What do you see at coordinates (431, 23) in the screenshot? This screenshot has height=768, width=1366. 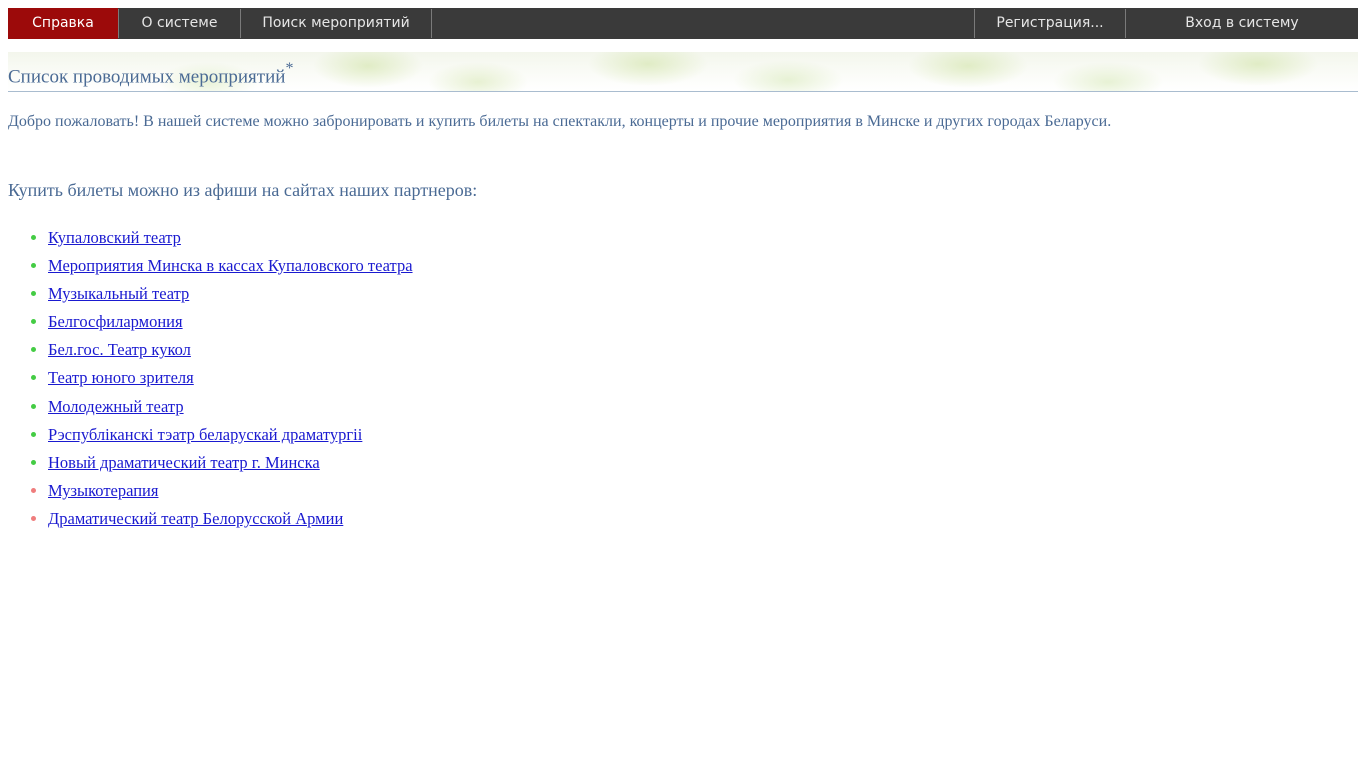 I see `nav-separator` at bounding box center [431, 23].